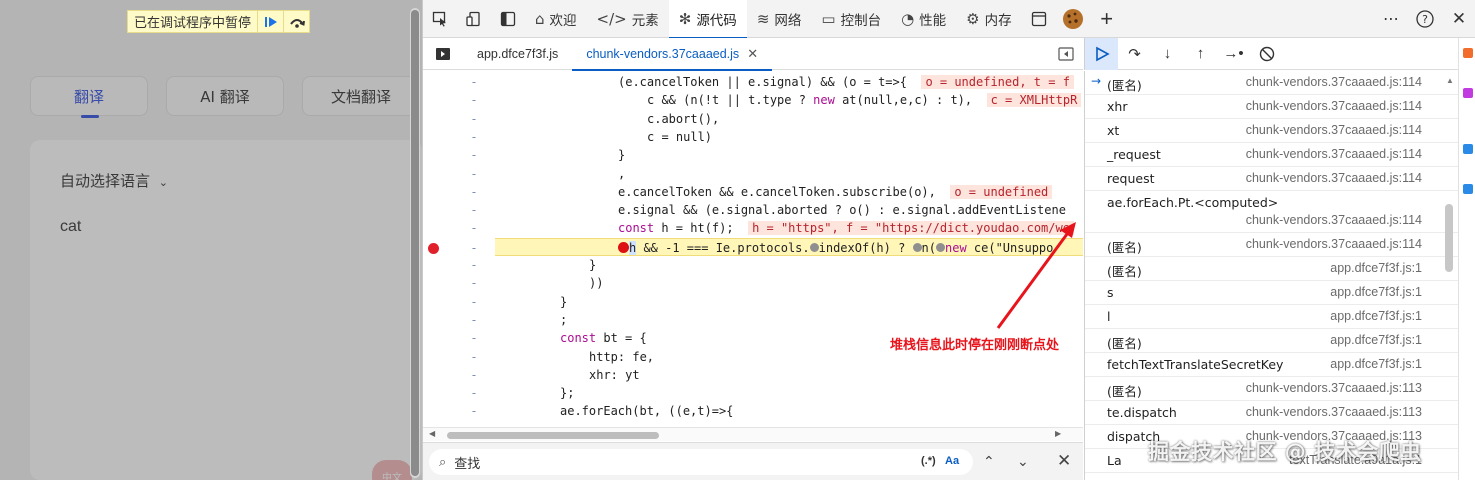  What do you see at coordinates (1039, 19) in the screenshot?
I see `application-panel-icon` at bounding box center [1039, 19].